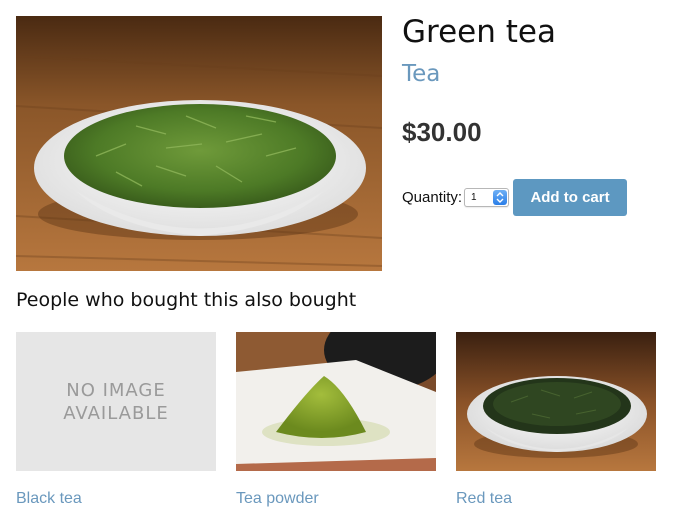  I want to click on no-image-placeholder: NO IMAGE AVAILABLE, so click(116, 401).